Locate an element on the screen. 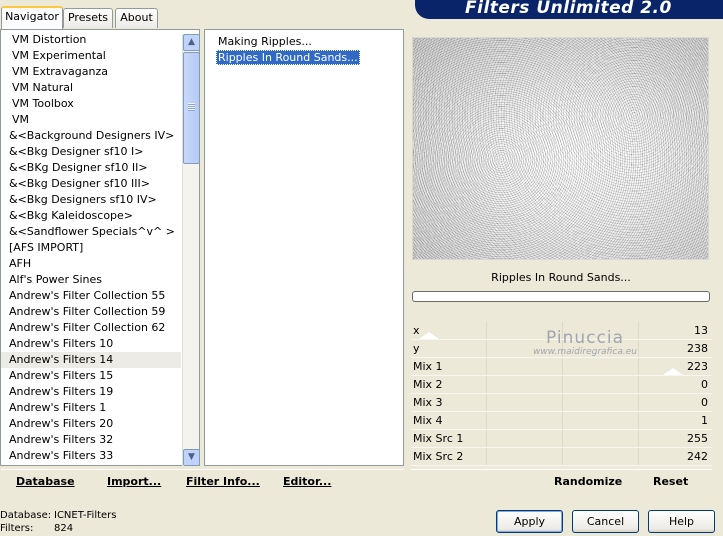 The height and width of the screenshot is (536, 723). param-row: Mix 3 0 is located at coordinates (561, 403).